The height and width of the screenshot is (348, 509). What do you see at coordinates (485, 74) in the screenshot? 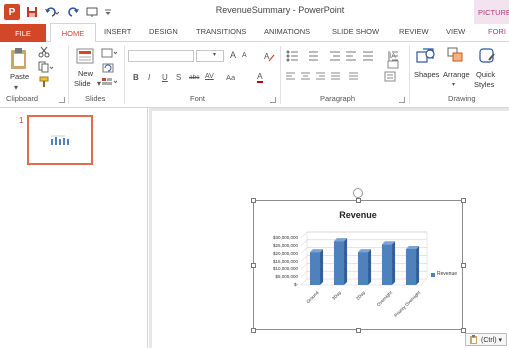
I see `quick-styles-label-quick: Quick` at bounding box center [485, 74].